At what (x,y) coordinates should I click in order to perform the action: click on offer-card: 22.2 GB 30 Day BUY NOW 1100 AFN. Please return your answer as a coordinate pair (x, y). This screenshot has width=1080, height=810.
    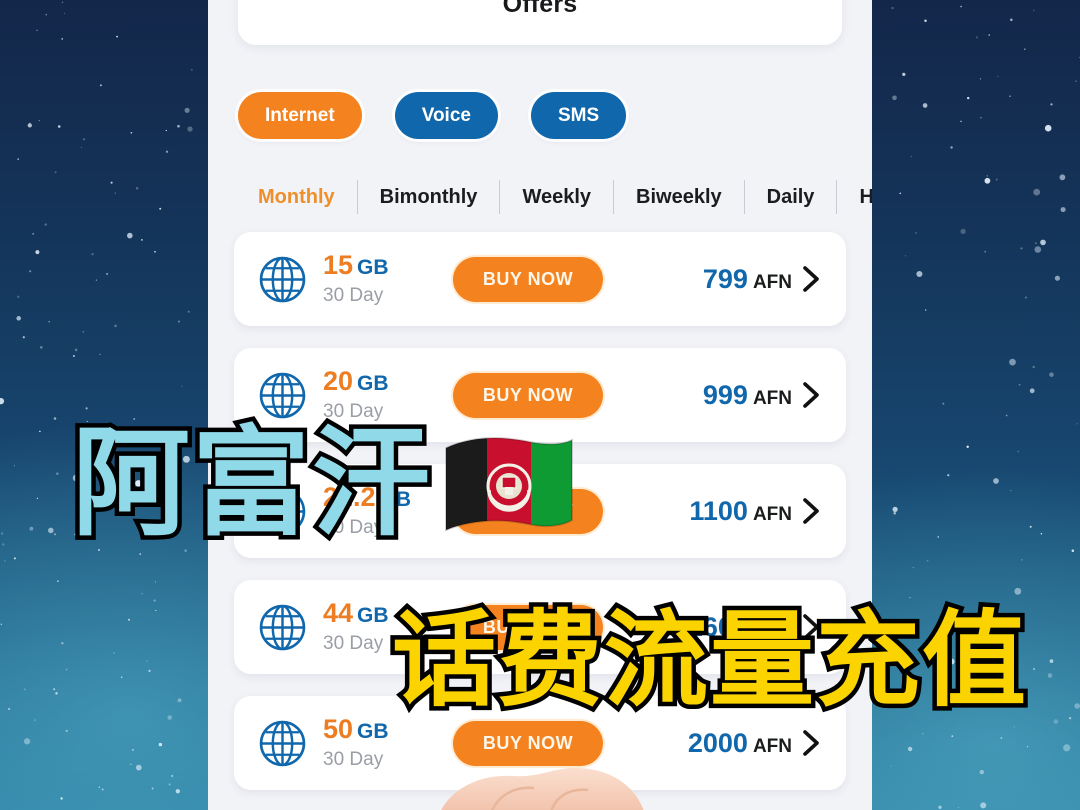
    Looking at the image, I should click on (540, 511).